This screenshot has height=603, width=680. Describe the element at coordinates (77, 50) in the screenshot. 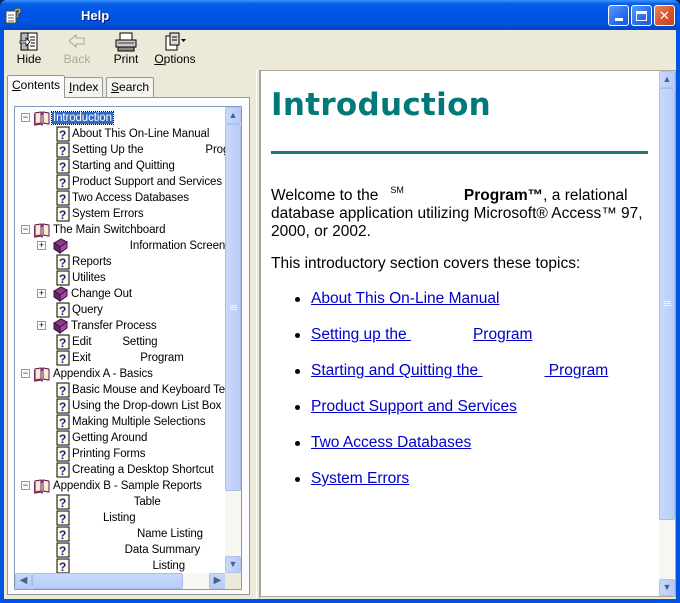

I see `back-button: Back` at that location.